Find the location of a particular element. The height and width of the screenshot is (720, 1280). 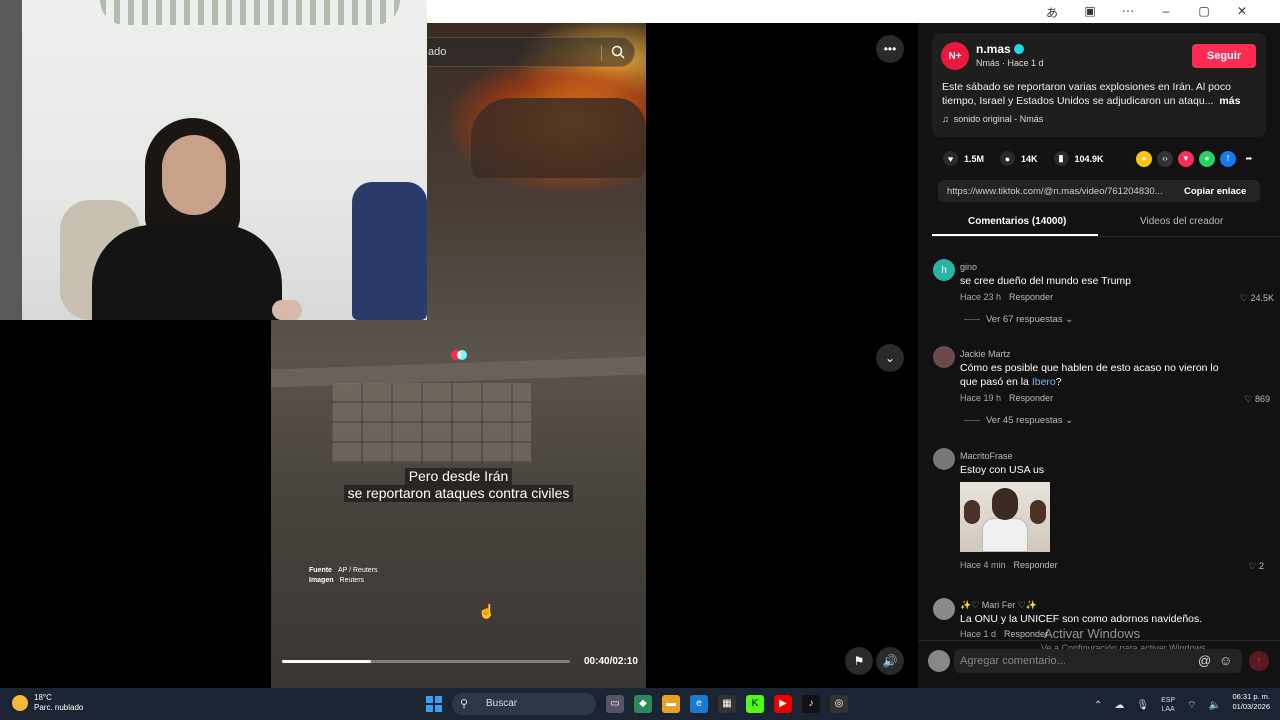

chevron-up-icon: ⌃ is located at coordinates (1098, 705).